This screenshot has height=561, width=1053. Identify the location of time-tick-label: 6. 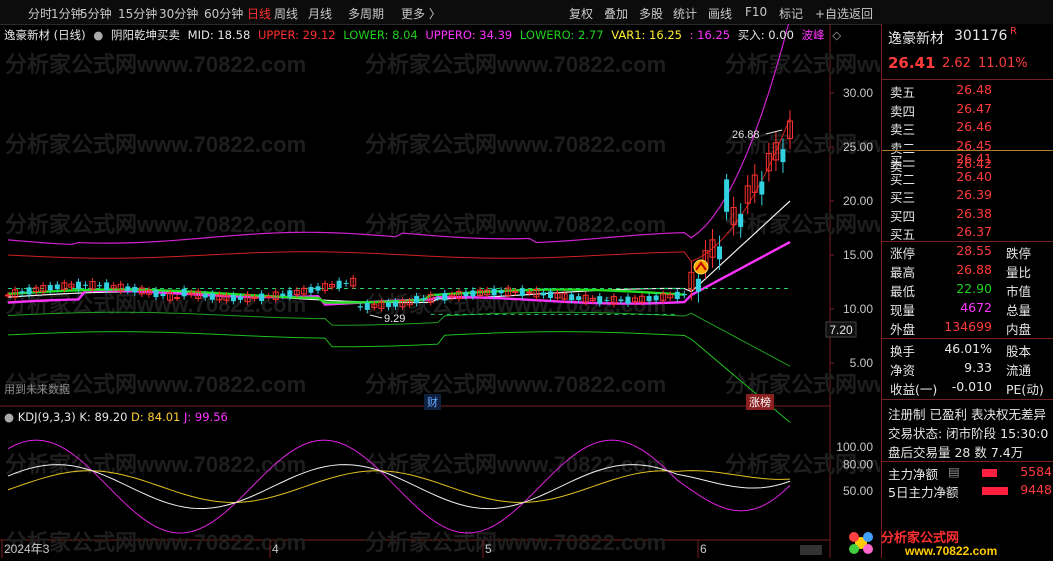
(703, 549).